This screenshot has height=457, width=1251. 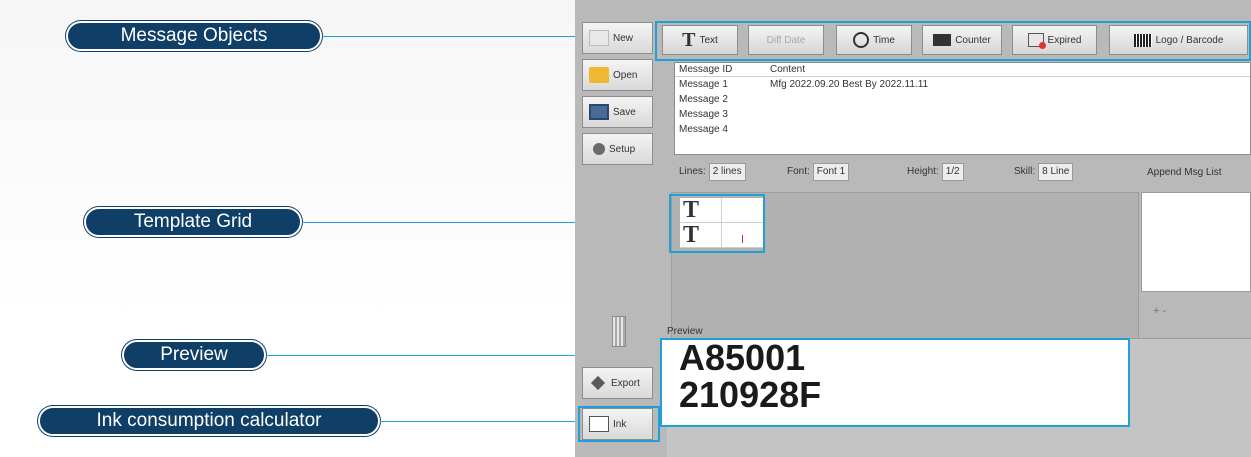 I want to click on height-selector: Height: 1/2, so click(x=935, y=172).